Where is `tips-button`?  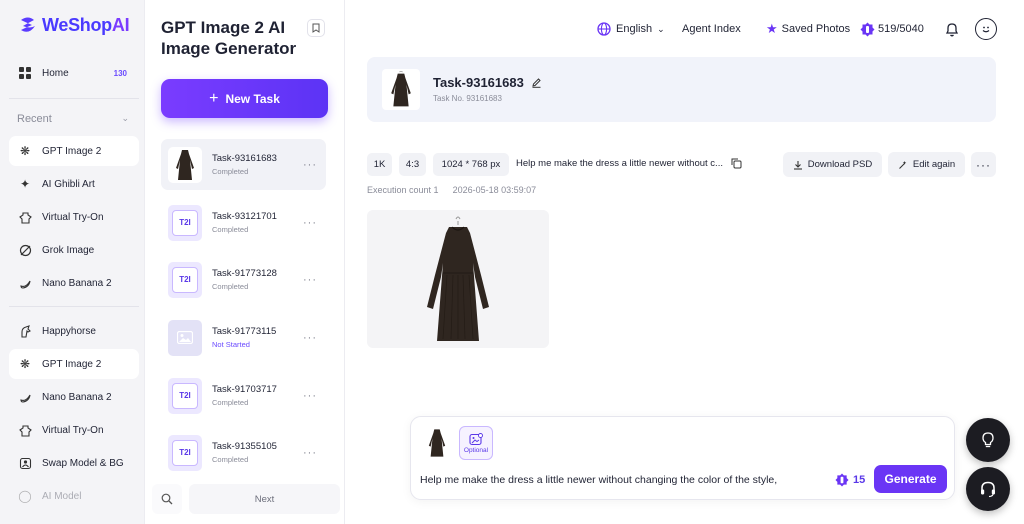 tips-button is located at coordinates (988, 440).